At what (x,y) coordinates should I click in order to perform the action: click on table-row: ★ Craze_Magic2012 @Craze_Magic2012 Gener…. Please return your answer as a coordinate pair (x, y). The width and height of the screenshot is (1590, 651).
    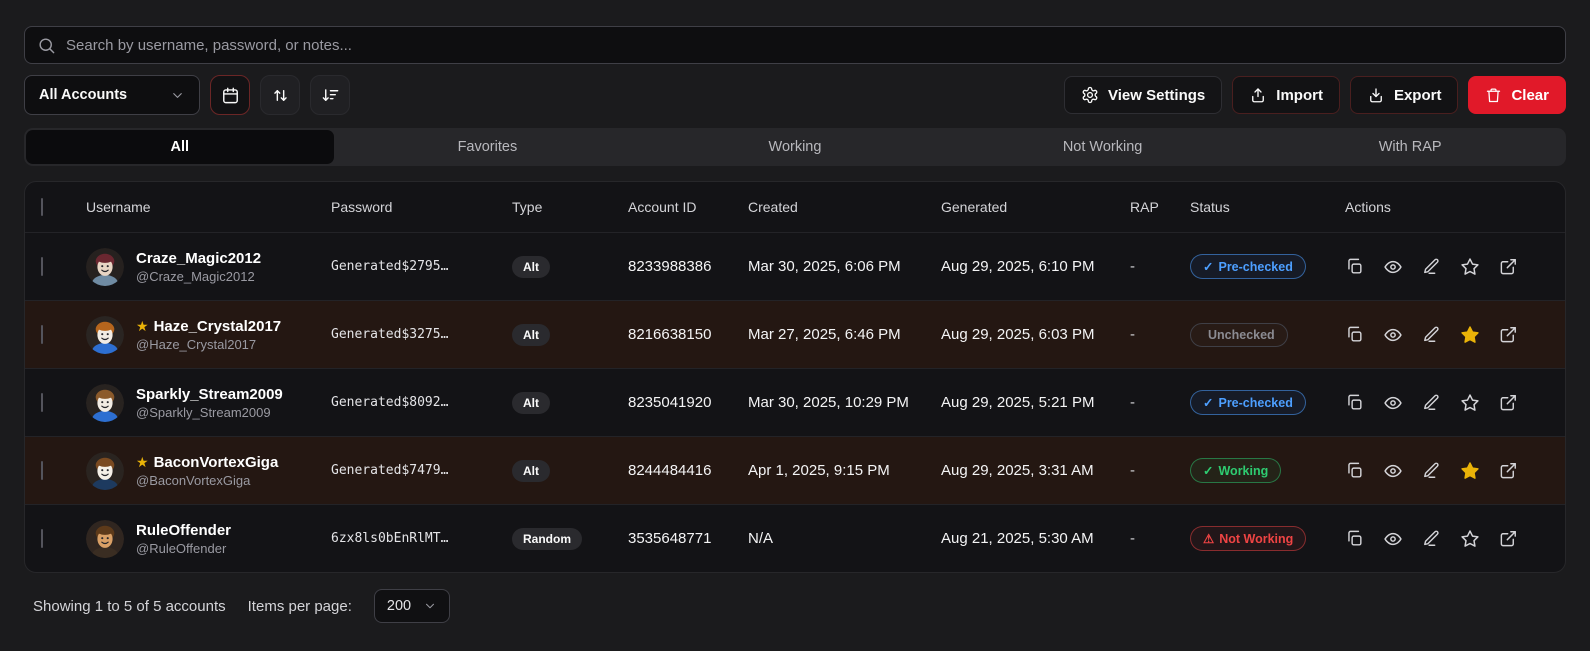
    Looking at the image, I should click on (795, 266).